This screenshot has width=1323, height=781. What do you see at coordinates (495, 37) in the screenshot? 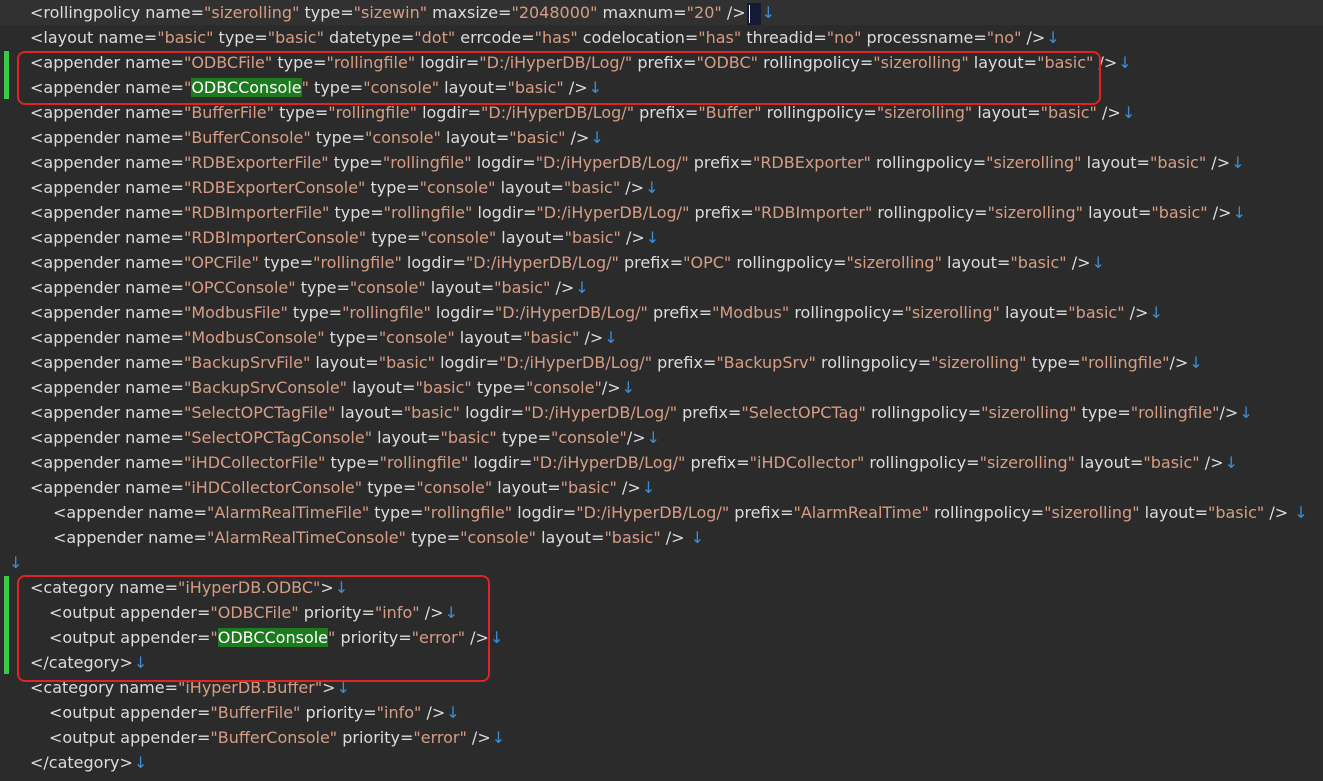
I see `code-token: errcode=` at bounding box center [495, 37].